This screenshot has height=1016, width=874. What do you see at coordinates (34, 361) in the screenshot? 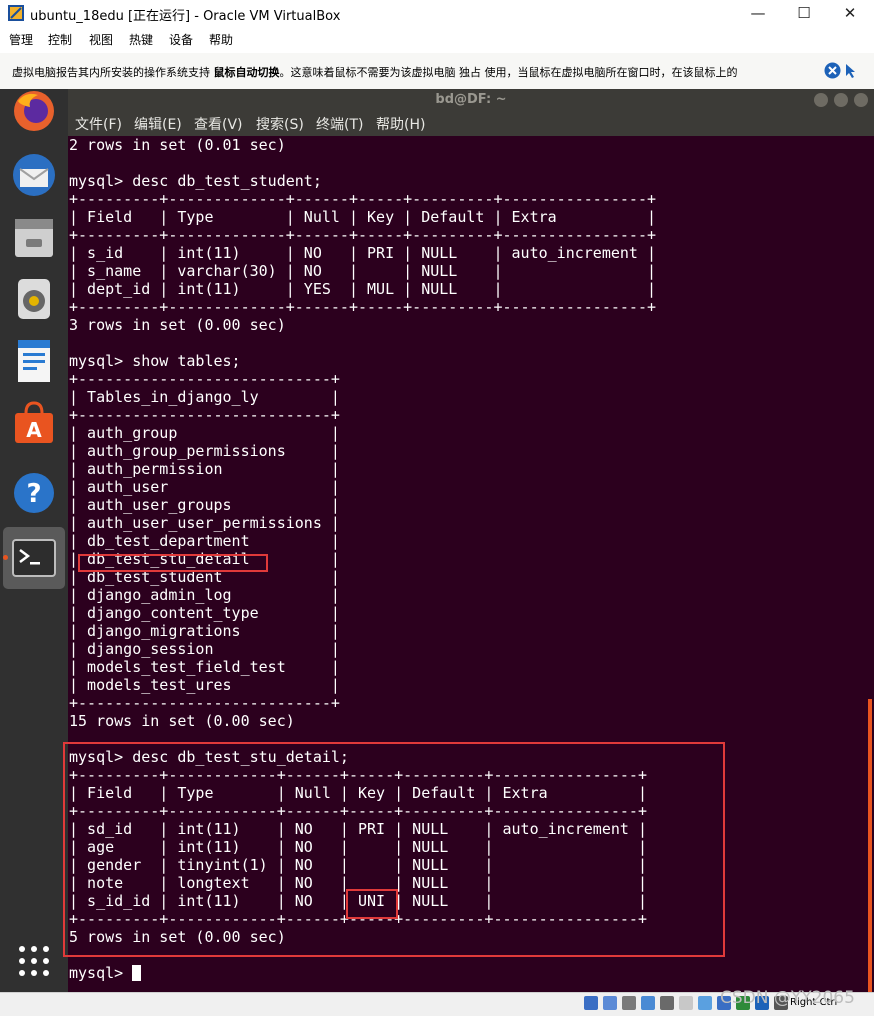
I see `libreoffice-writer-icon` at bounding box center [34, 361].